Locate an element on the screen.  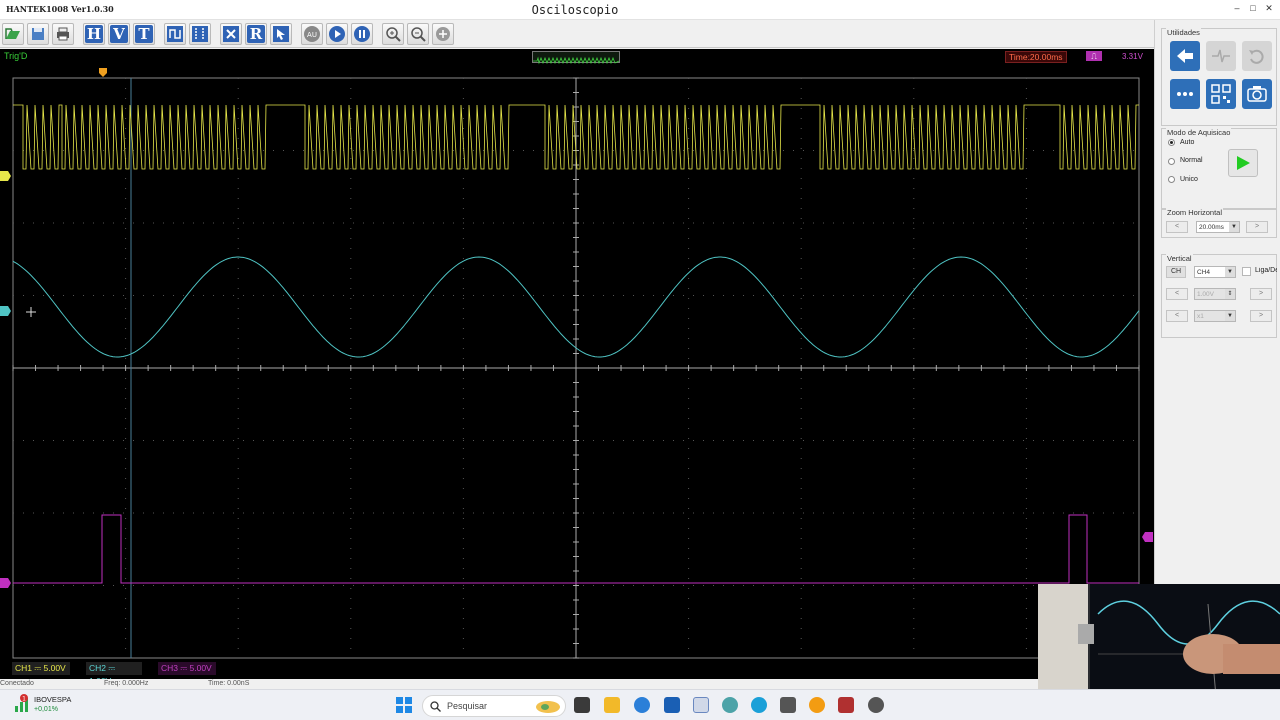
zoom-select: 20.00ms ▼ is located at coordinates (1218, 227).